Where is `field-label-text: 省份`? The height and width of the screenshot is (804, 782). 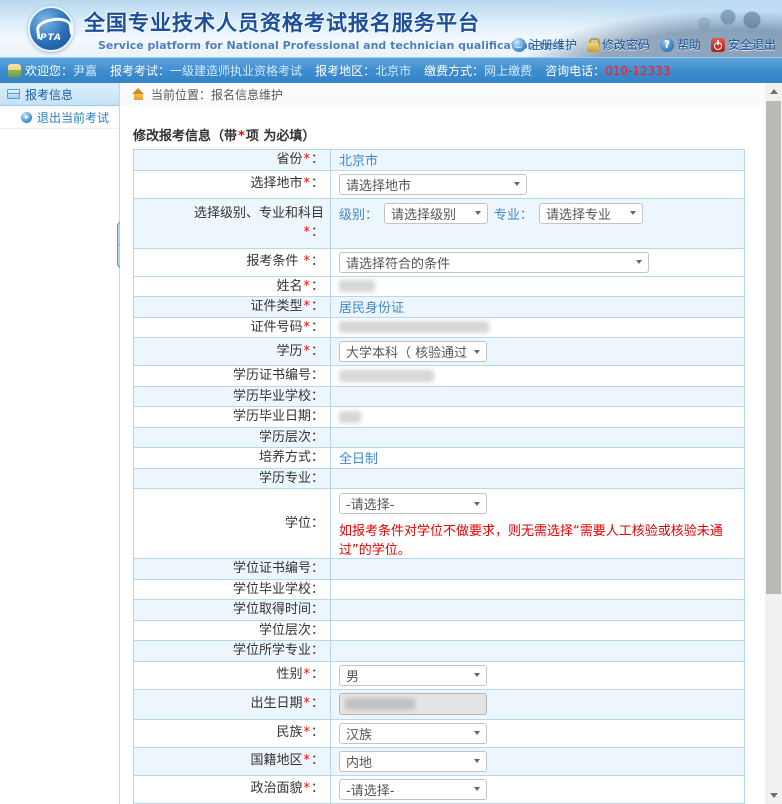 field-label-text: 省份 is located at coordinates (289, 159).